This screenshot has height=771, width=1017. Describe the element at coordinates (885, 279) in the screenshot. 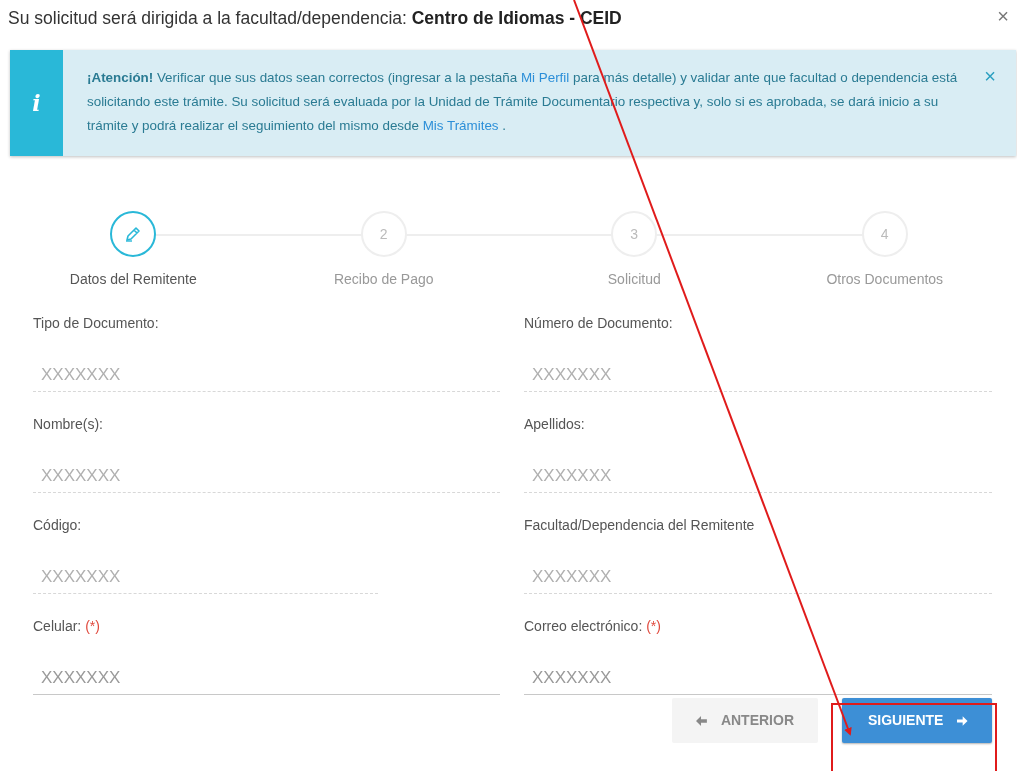

I see `step-label: Otros Documentos` at that location.